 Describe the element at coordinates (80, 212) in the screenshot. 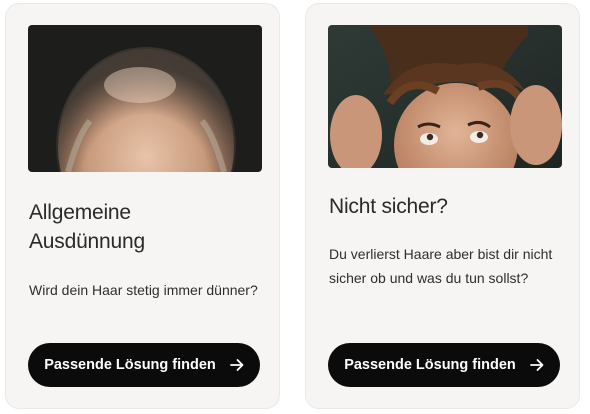

I see `card-title-line-1: Allgemeine` at that location.